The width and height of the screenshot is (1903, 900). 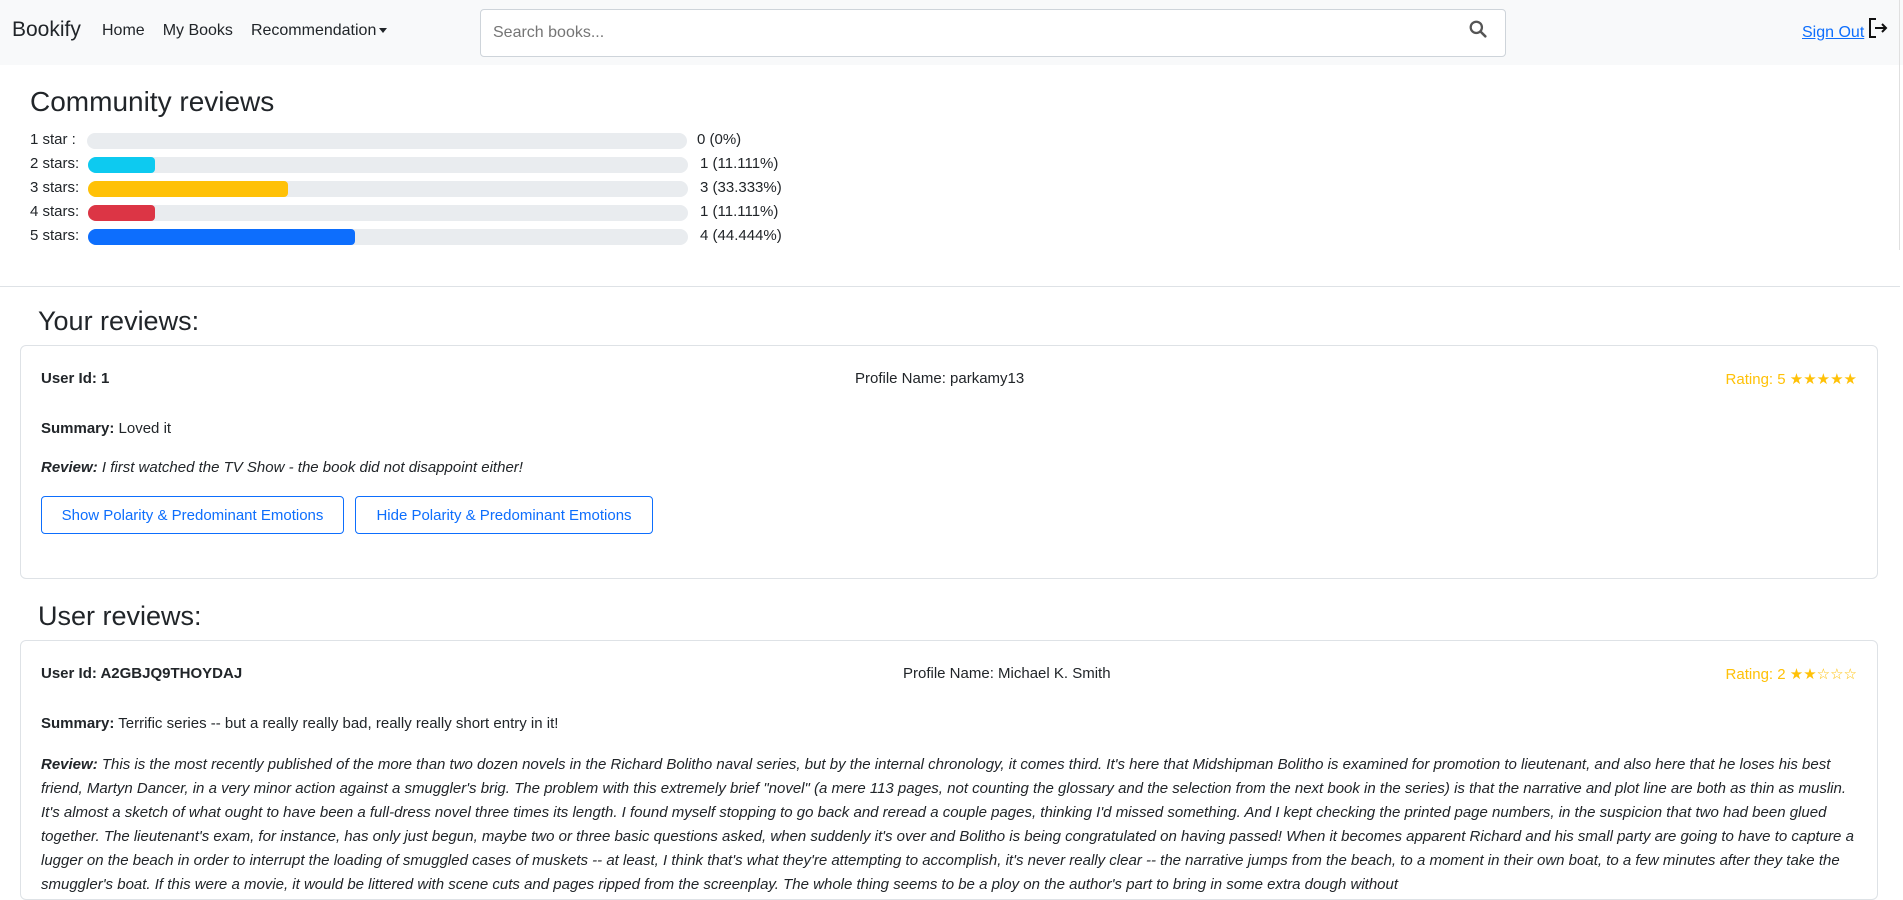 What do you see at coordinates (120, 616) in the screenshot?
I see `user-reviews-title: User reviews:` at bounding box center [120, 616].